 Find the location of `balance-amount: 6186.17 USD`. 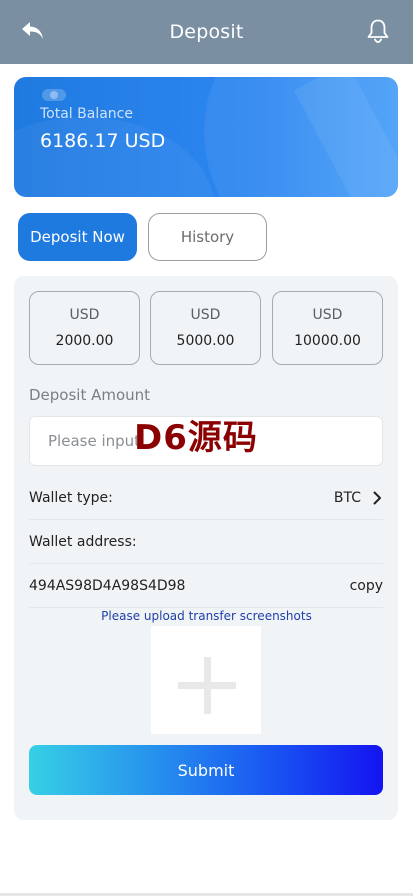

balance-amount: 6186.17 USD is located at coordinates (103, 141).